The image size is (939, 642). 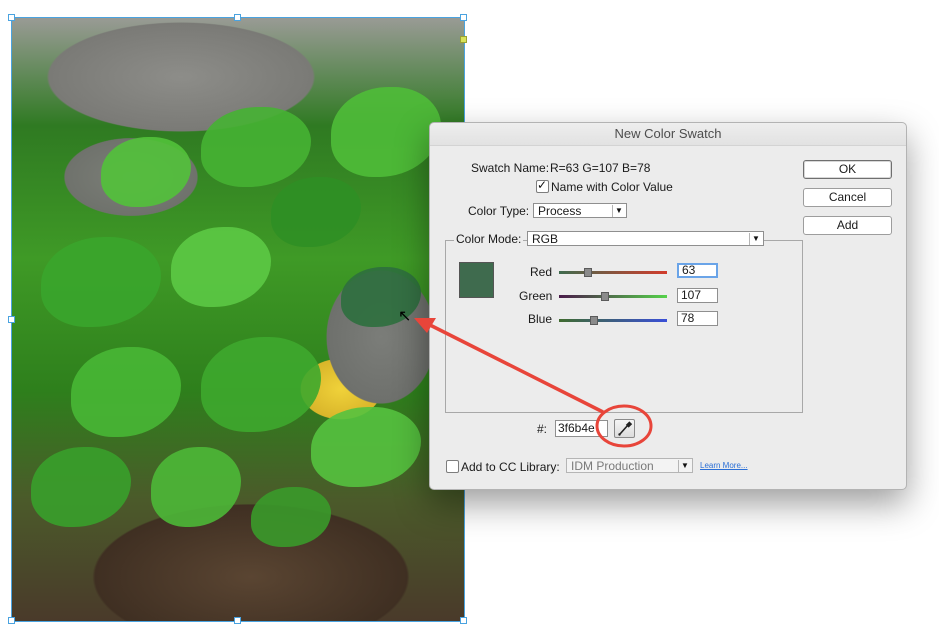 I want to click on blue-input: 78, so click(x=697, y=318).